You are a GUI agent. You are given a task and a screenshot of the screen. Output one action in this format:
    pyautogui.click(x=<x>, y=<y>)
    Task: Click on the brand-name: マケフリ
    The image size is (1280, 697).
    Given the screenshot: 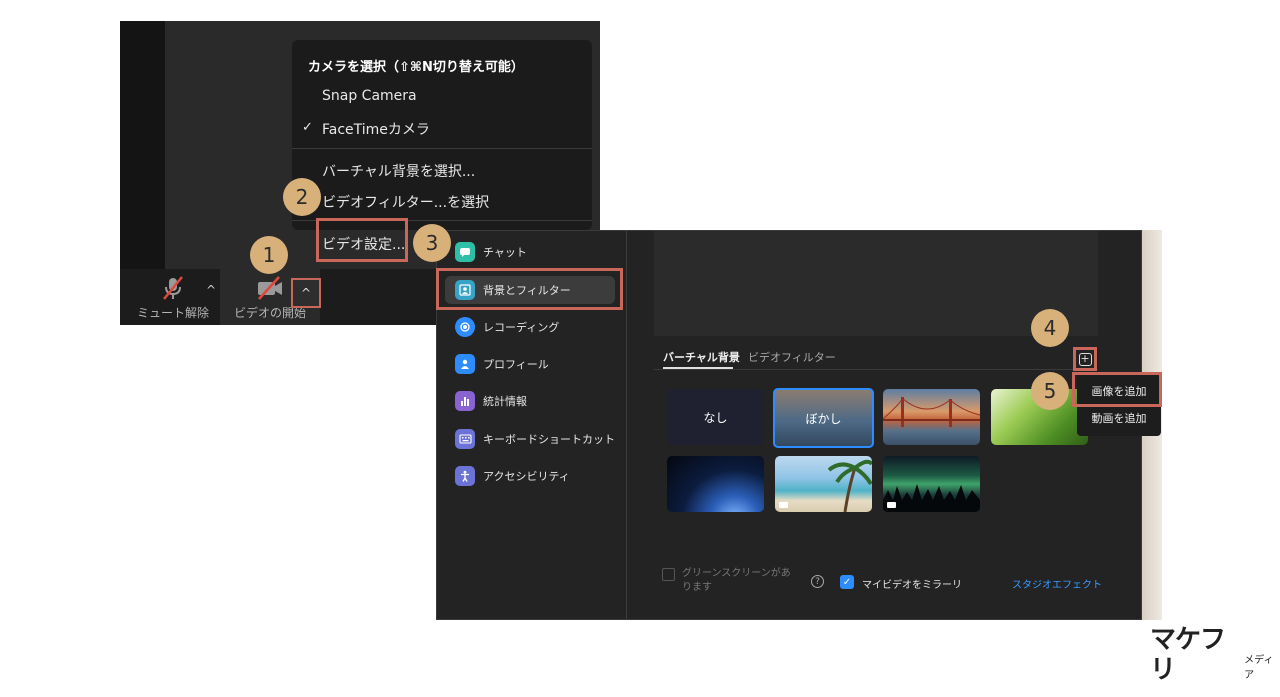 What is the action you would take?
    pyautogui.click(x=1188, y=655)
    